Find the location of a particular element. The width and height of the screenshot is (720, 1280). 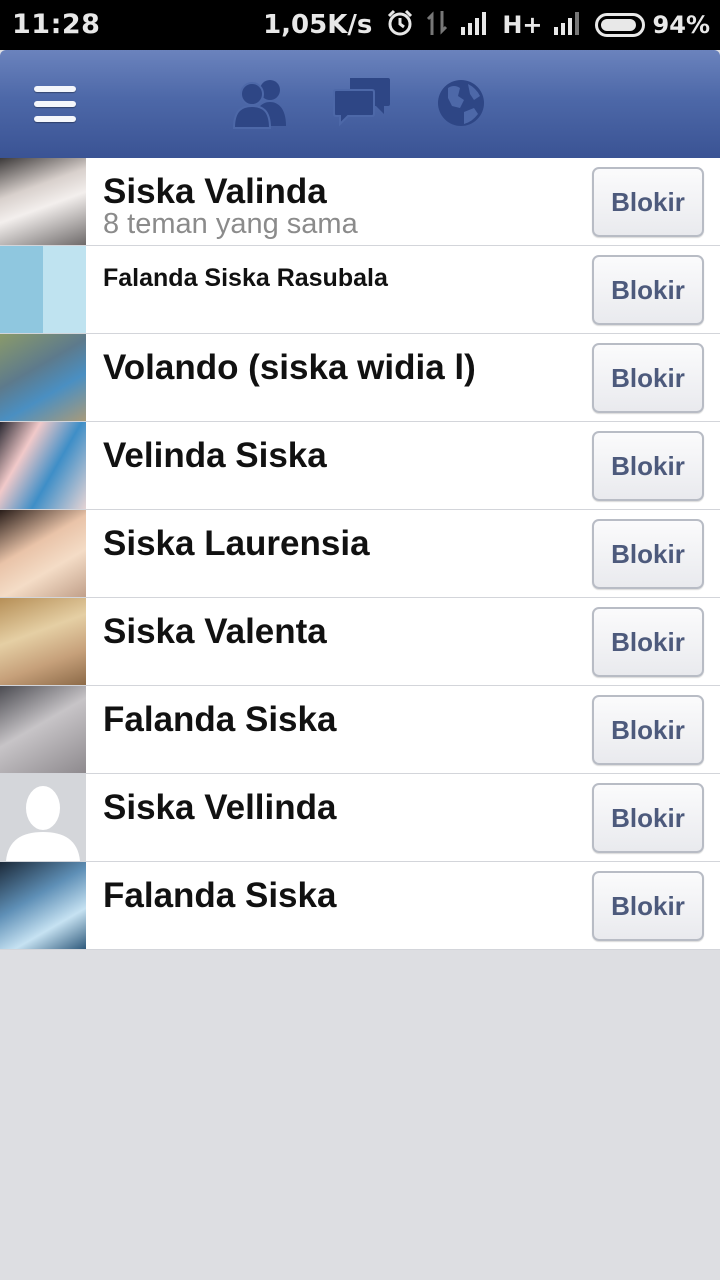

list-item: Falanda Siska Rasubala Blokir is located at coordinates (360, 290).